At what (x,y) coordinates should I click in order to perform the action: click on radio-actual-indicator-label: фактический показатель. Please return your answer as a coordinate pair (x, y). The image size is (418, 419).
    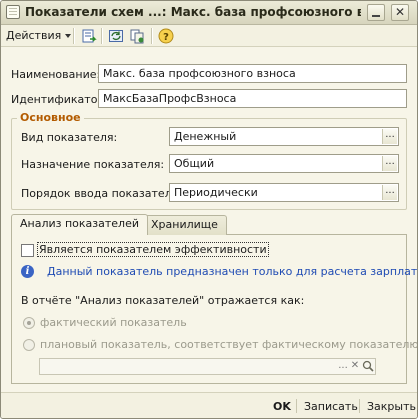
    Looking at the image, I should click on (113, 322).